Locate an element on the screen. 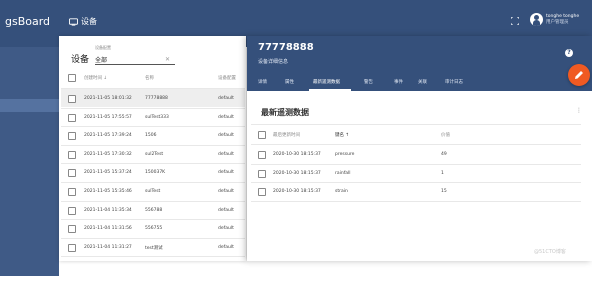 This screenshot has width=592, height=286. row-name: 77778888 is located at coordinates (156, 98).